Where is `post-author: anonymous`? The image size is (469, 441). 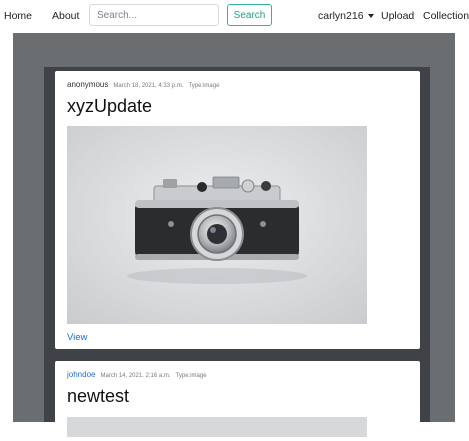
post-author: anonymous is located at coordinates (88, 84).